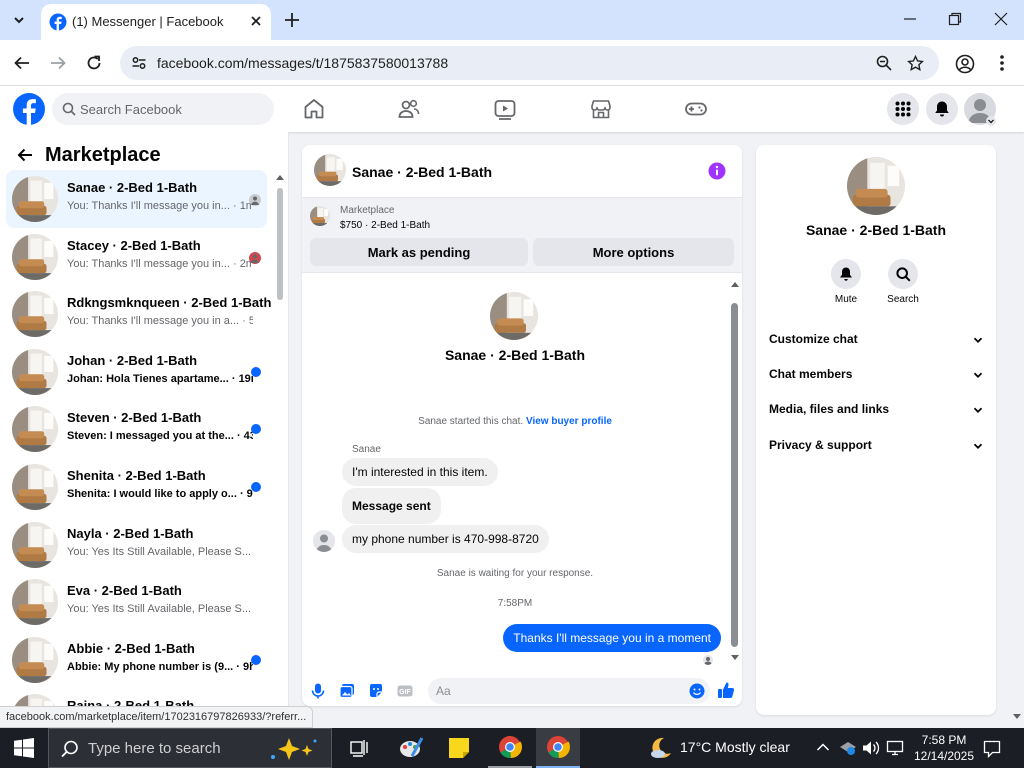 Image resolution: width=1024 pixels, height=768 pixels. What do you see at coordinates (58, 22) in the screenshot?
I see `facebook-favicon-icon` at bounding box center [58, 22].